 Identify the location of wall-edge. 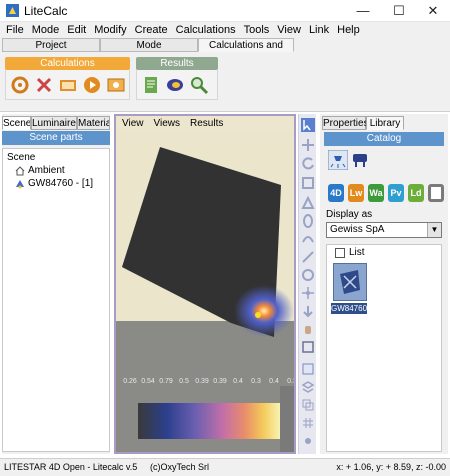
(287, 419).